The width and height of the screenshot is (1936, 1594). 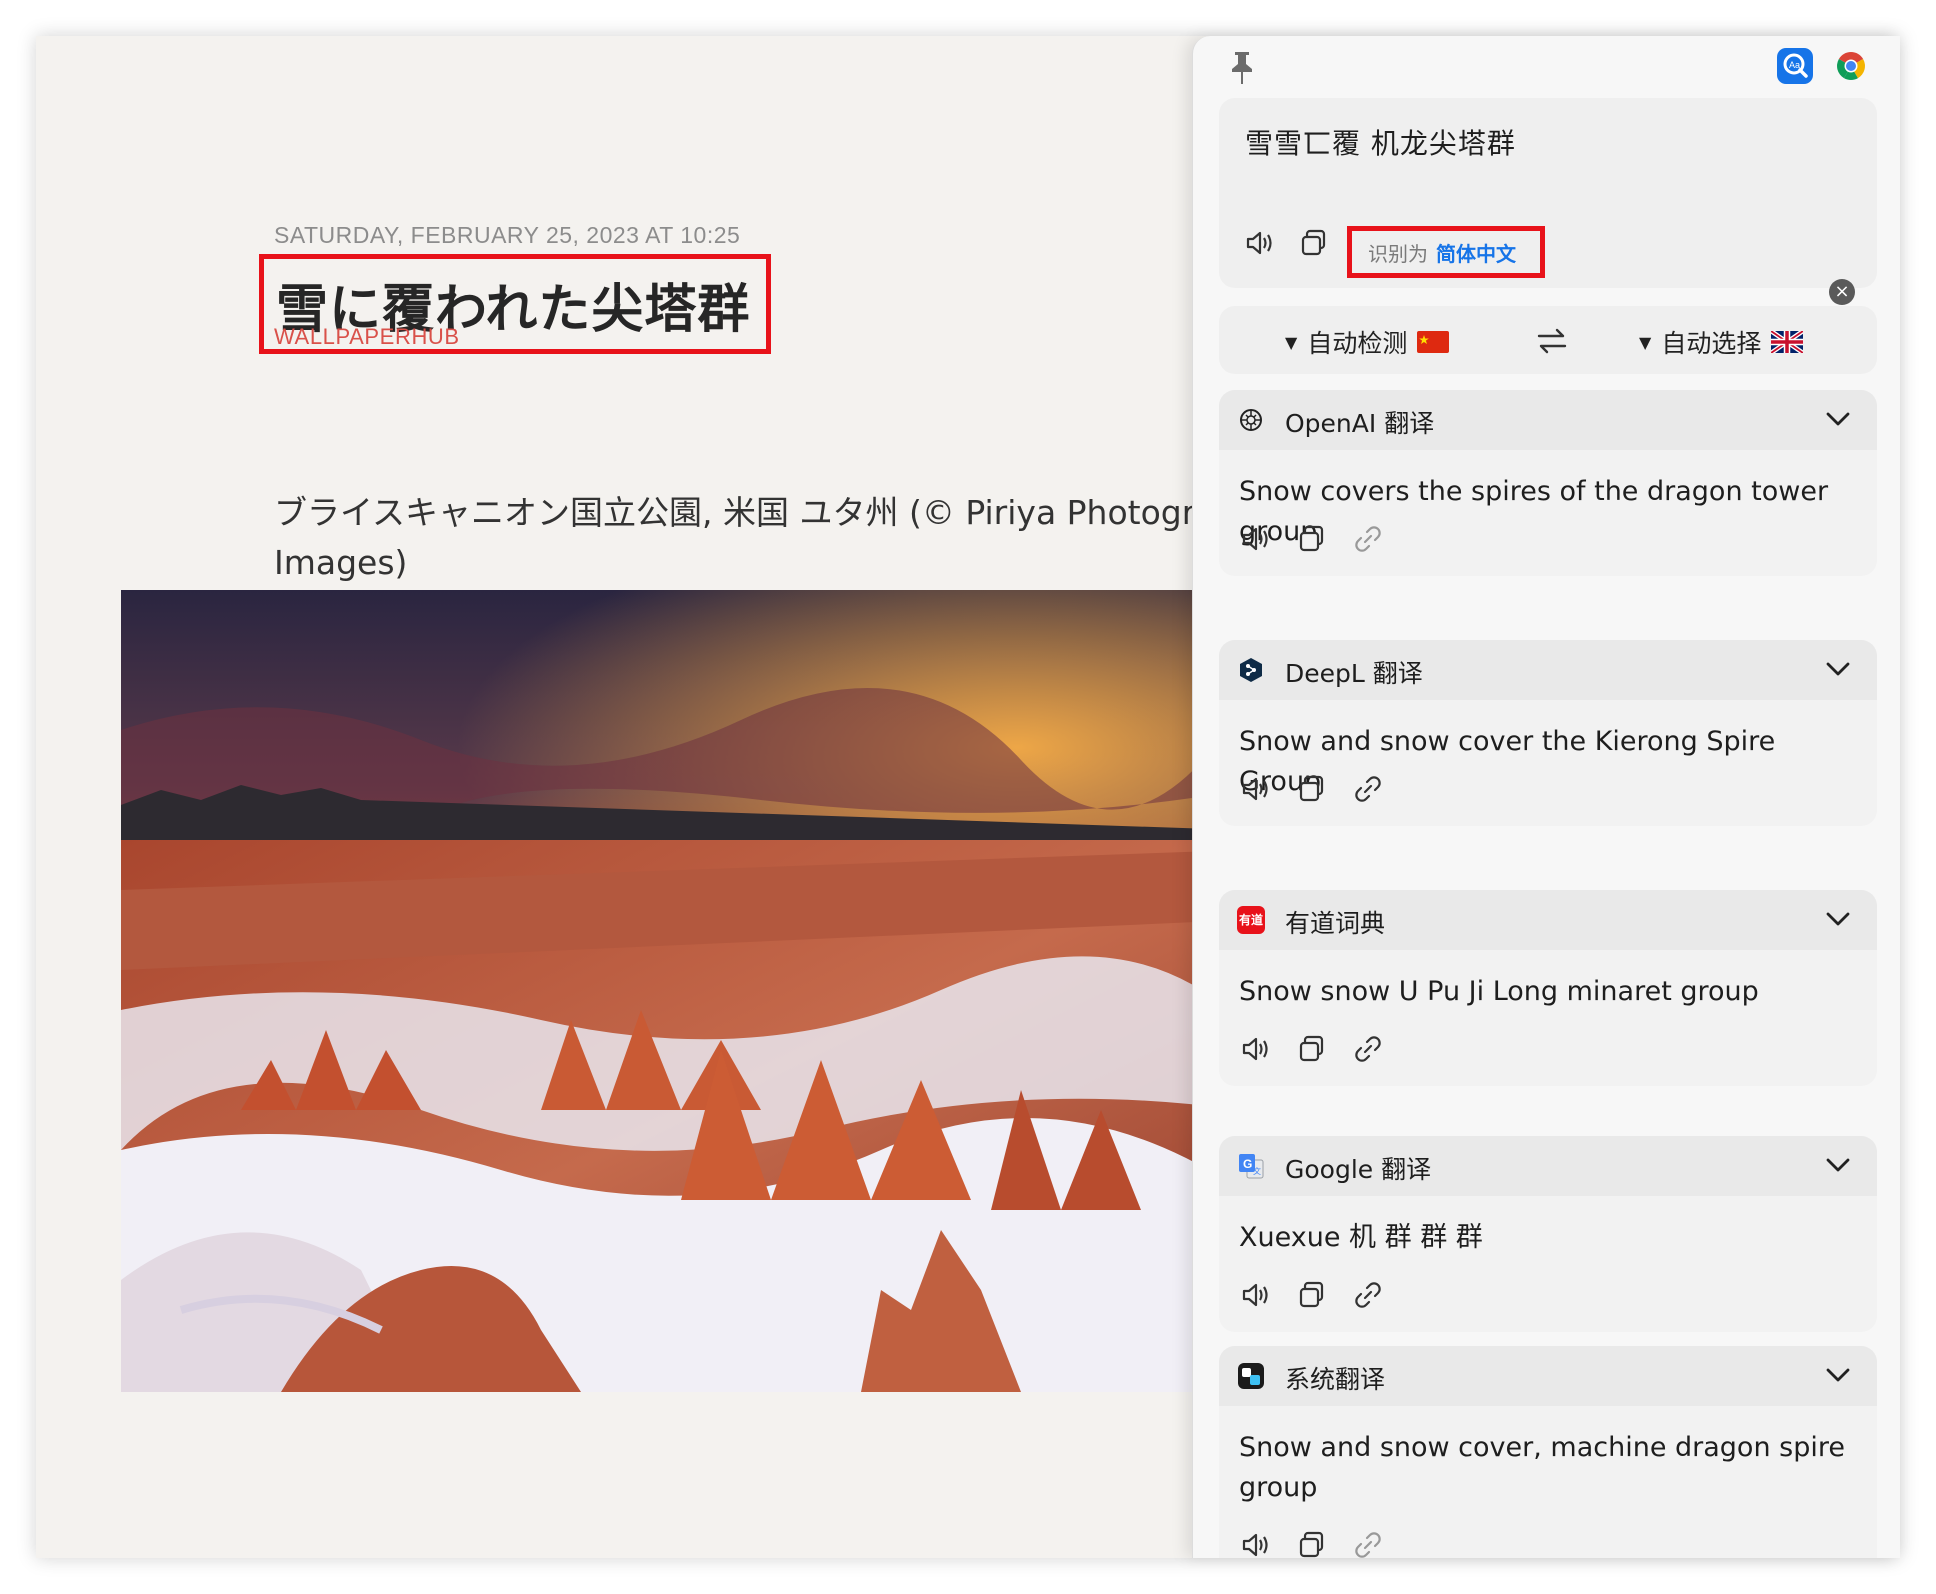 I want to click on swap-languages-icon, so click(x=1552, y=341).